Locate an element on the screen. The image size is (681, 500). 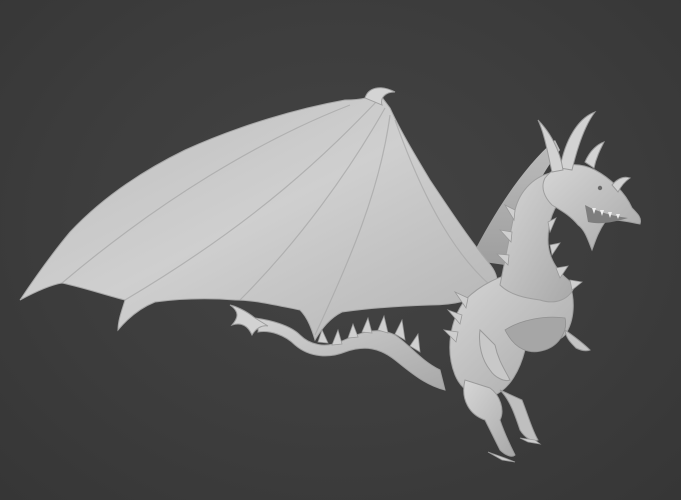
tail is located at coordinates (342, 351).